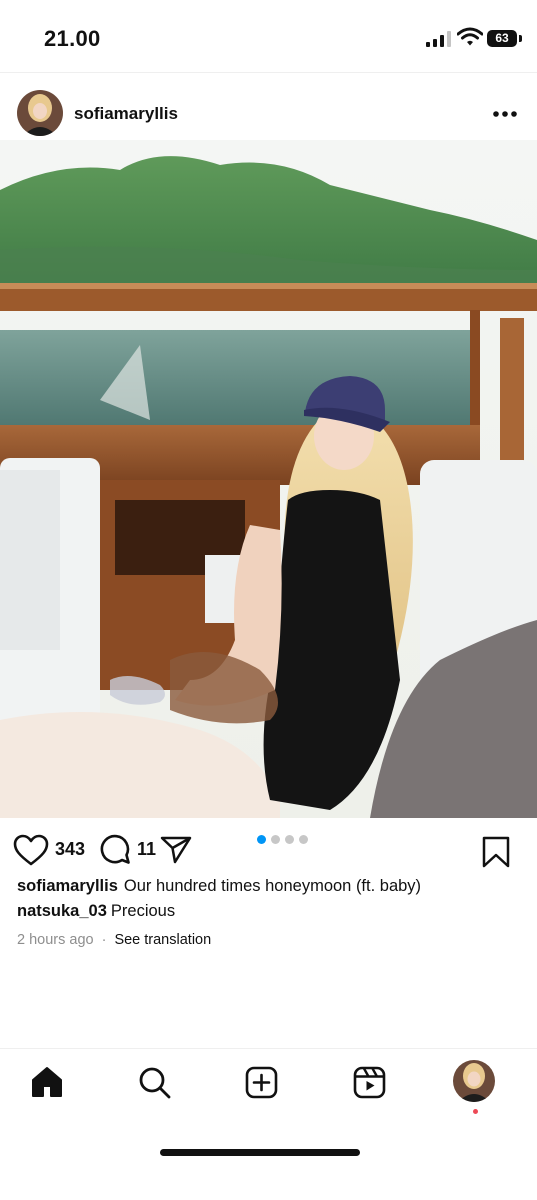 Image resolution: width=537 pixels, height=1200 pixels. I want to click on divider, so click(268, 72).